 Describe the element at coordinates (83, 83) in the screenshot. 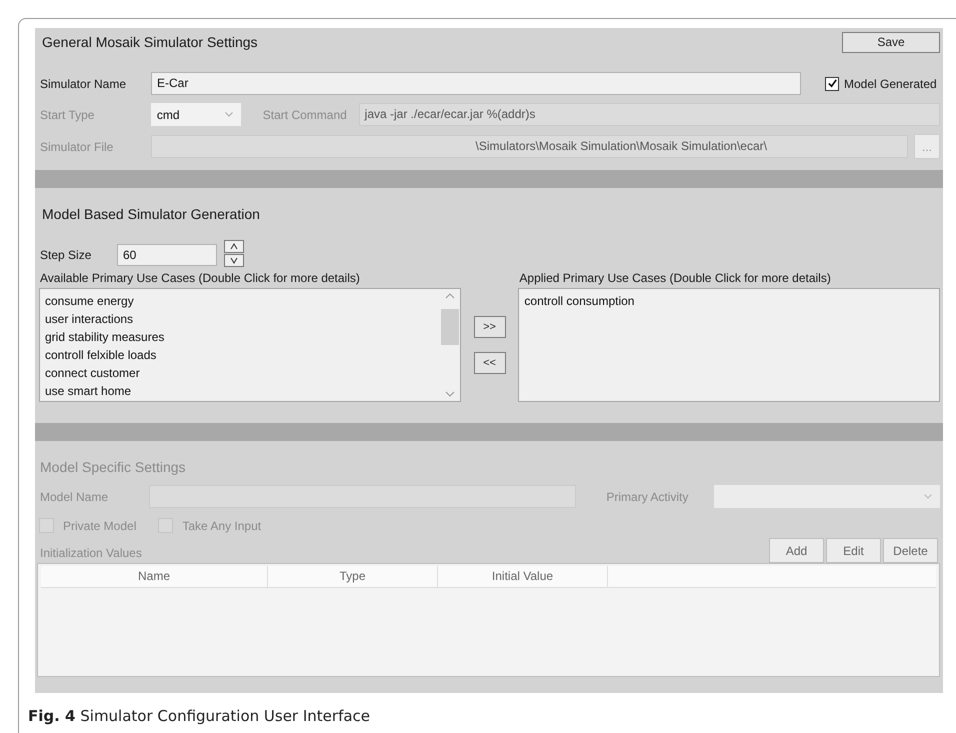

I see `field-label: Simulator Name` at that location.